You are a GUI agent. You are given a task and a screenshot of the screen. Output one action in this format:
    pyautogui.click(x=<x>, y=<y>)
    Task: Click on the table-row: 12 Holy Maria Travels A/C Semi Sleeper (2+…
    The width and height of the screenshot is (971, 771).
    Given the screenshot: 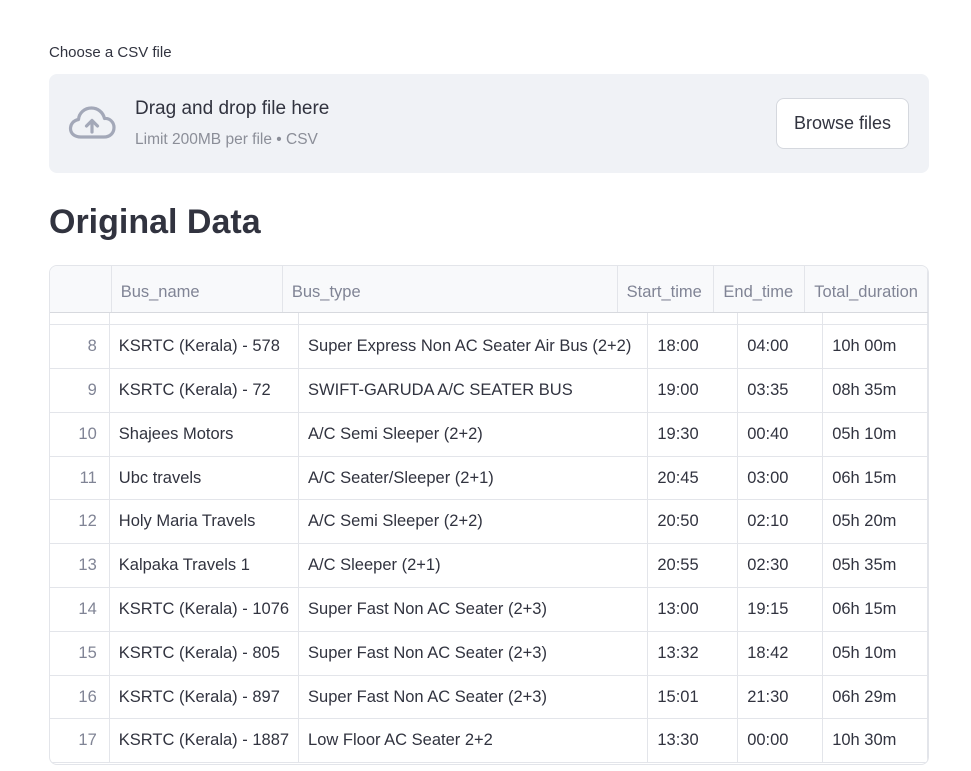 What is the action you would take?
    pyautogui.click(x=489, y=522)
    